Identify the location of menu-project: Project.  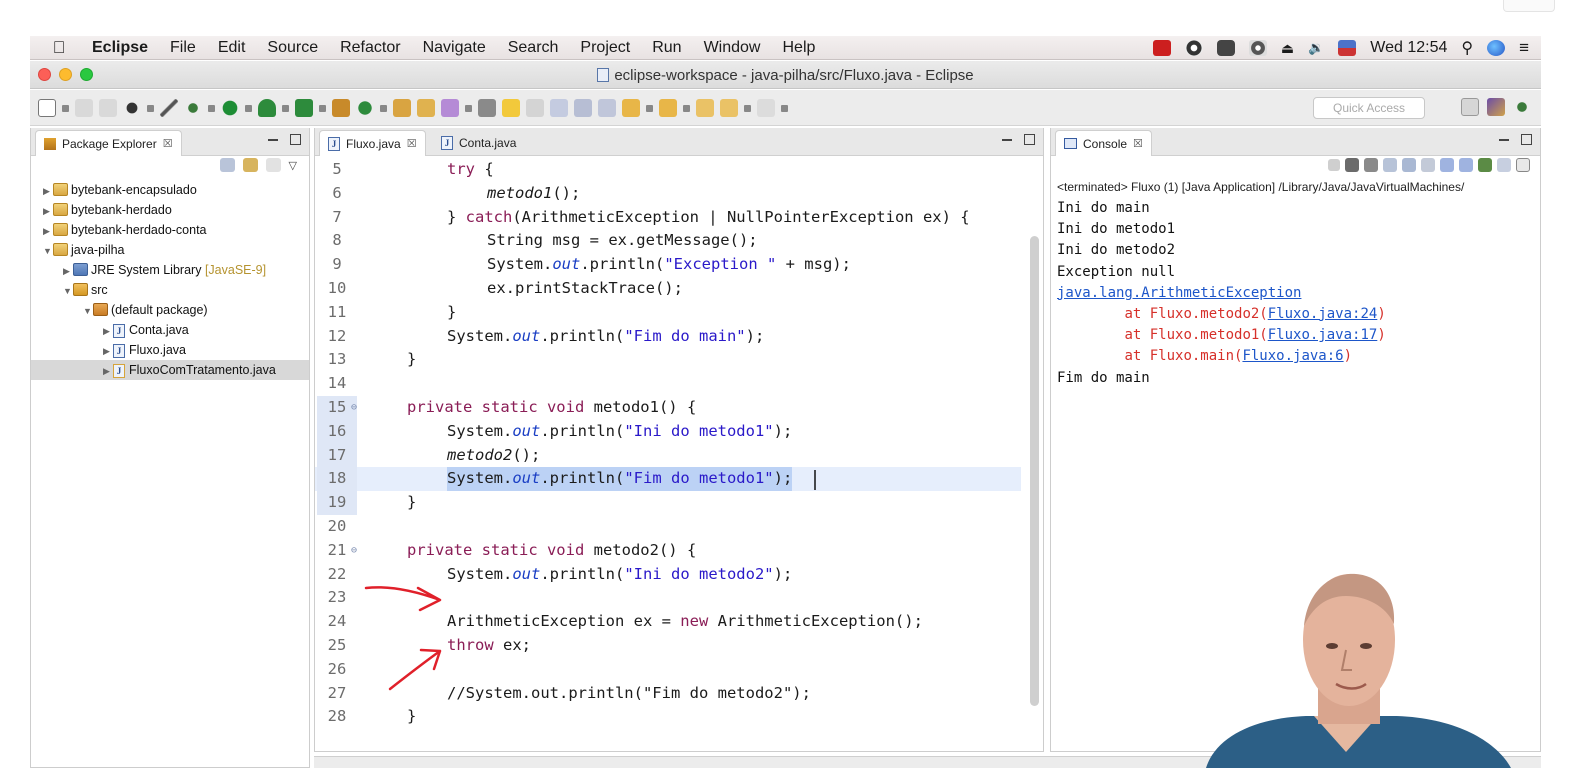
(605, 48).